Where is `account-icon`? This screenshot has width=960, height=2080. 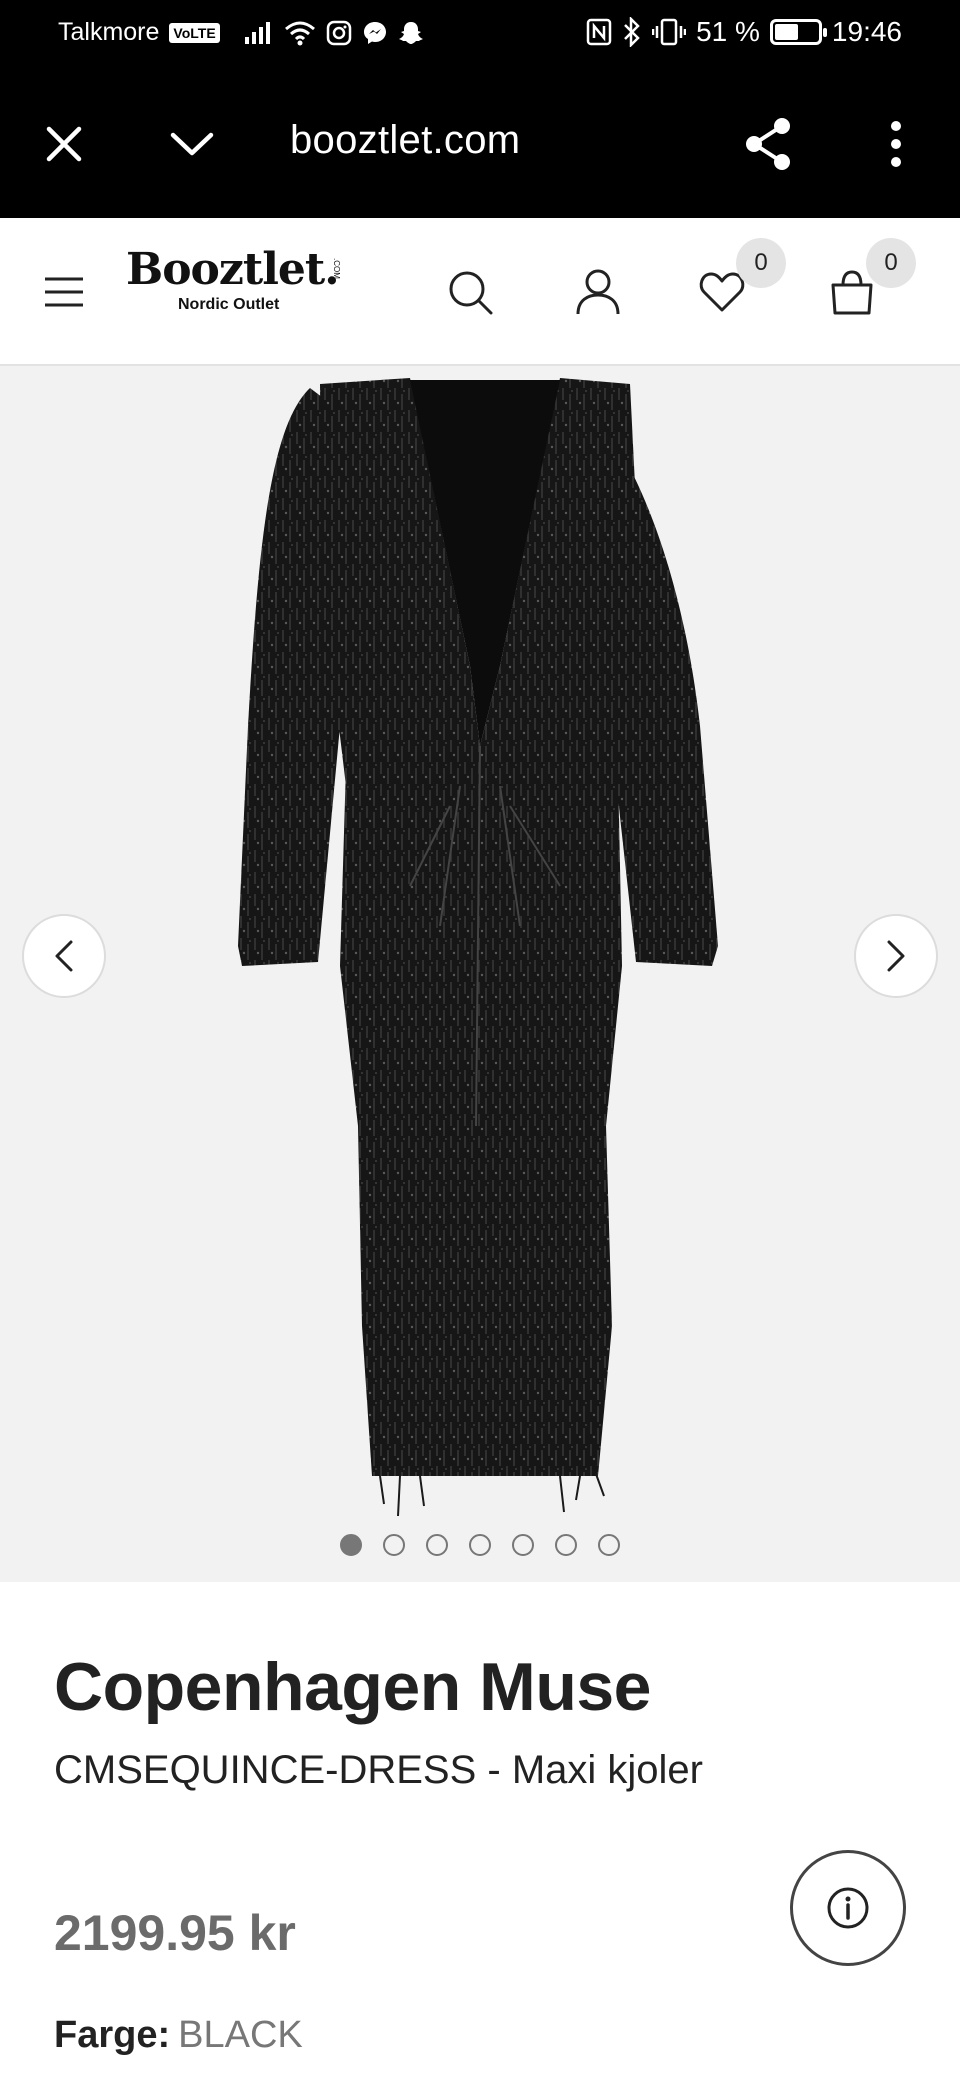
account-icon is located at coordinates (598, 292).